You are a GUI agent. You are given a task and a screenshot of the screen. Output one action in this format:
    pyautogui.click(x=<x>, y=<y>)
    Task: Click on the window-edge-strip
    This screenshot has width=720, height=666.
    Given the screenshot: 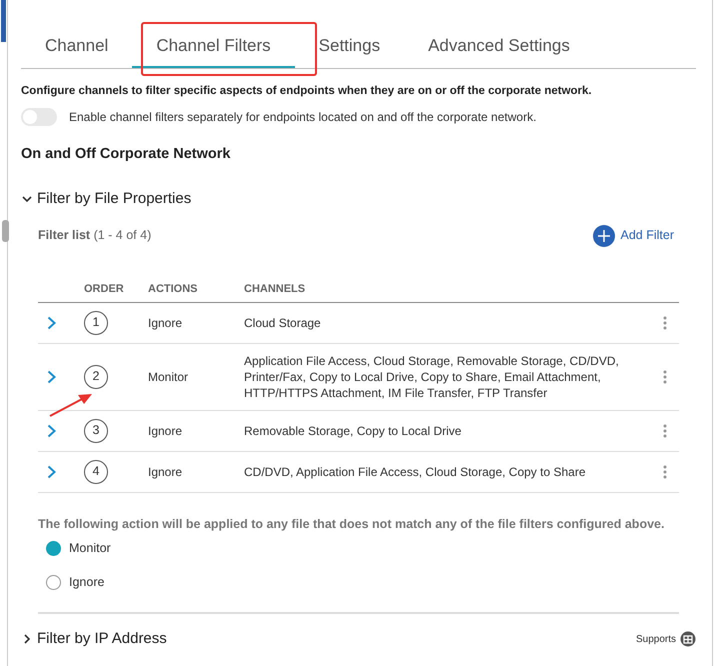 What is the action you would take?
    pyautogui.click(x=3, y=21)
    